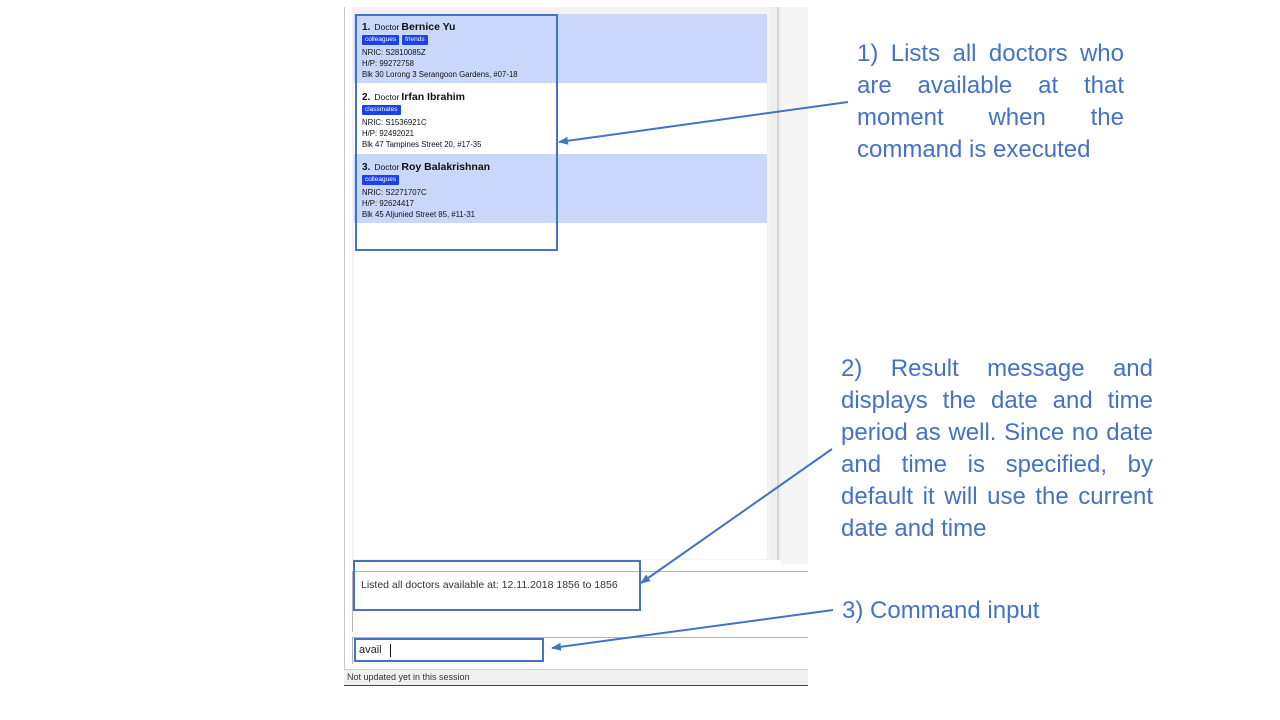 This screenshot has width=1280, height=720. I want to click on arrow-to-list, so click(703, 123).